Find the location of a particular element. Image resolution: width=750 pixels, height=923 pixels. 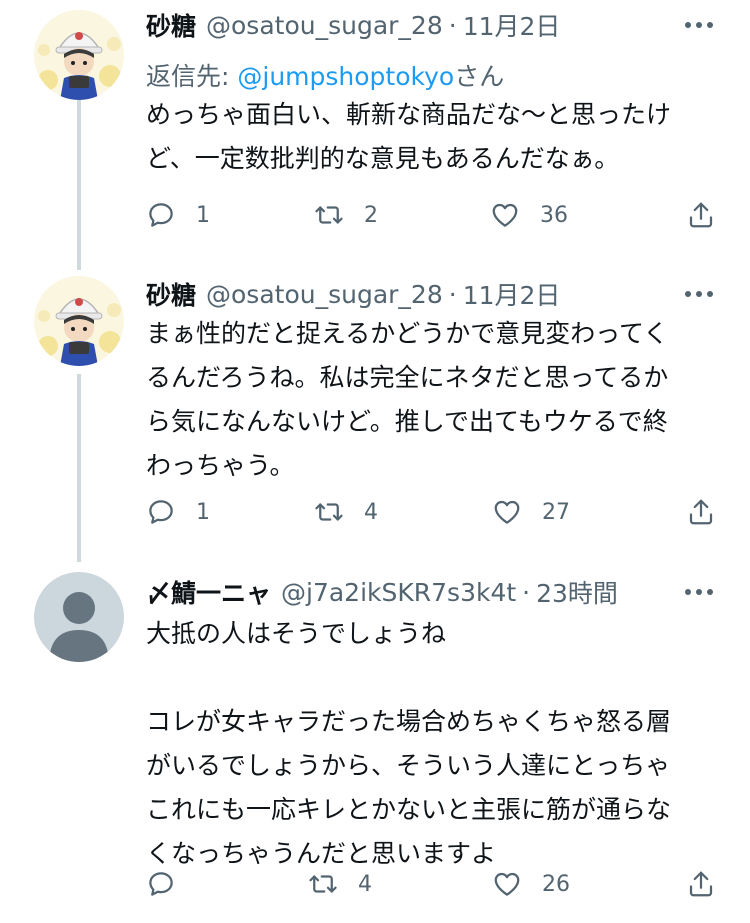

reply-prefix: 返信先: is located at coordinates (192, 76).